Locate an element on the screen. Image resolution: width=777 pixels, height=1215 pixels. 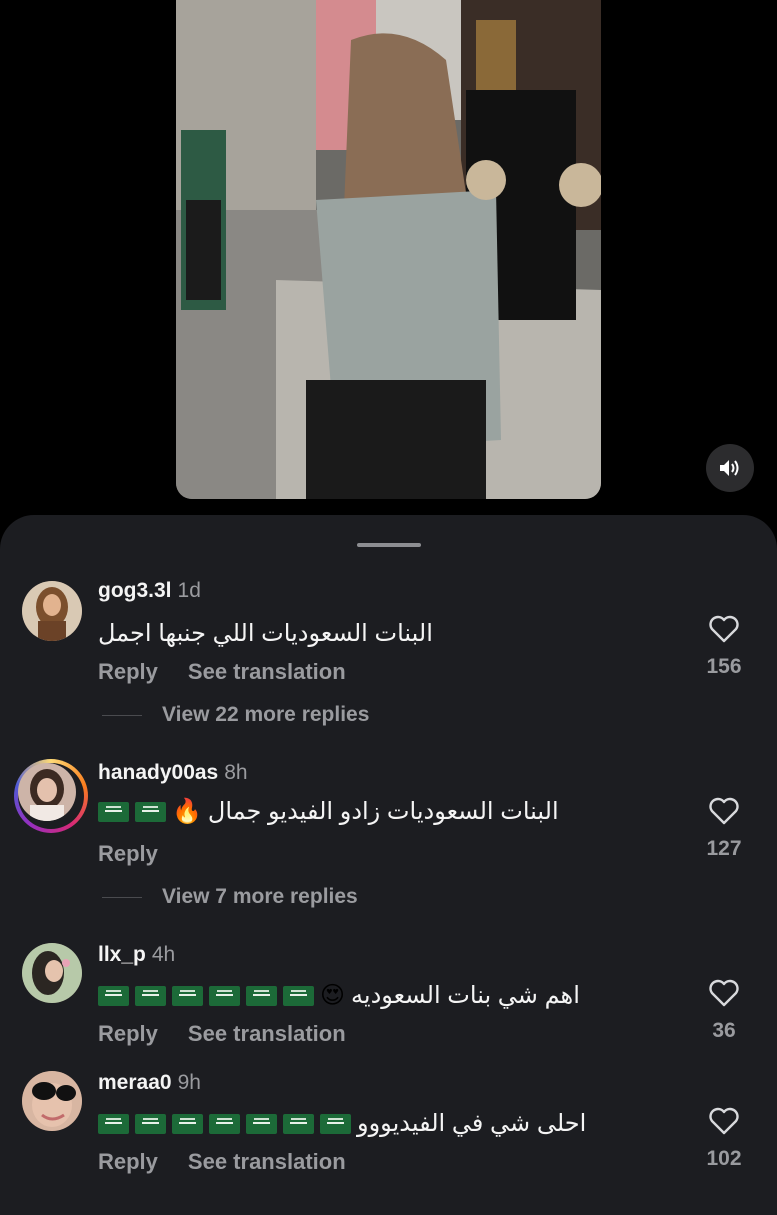
like-control: 127 is located at coordinates (724, 829).